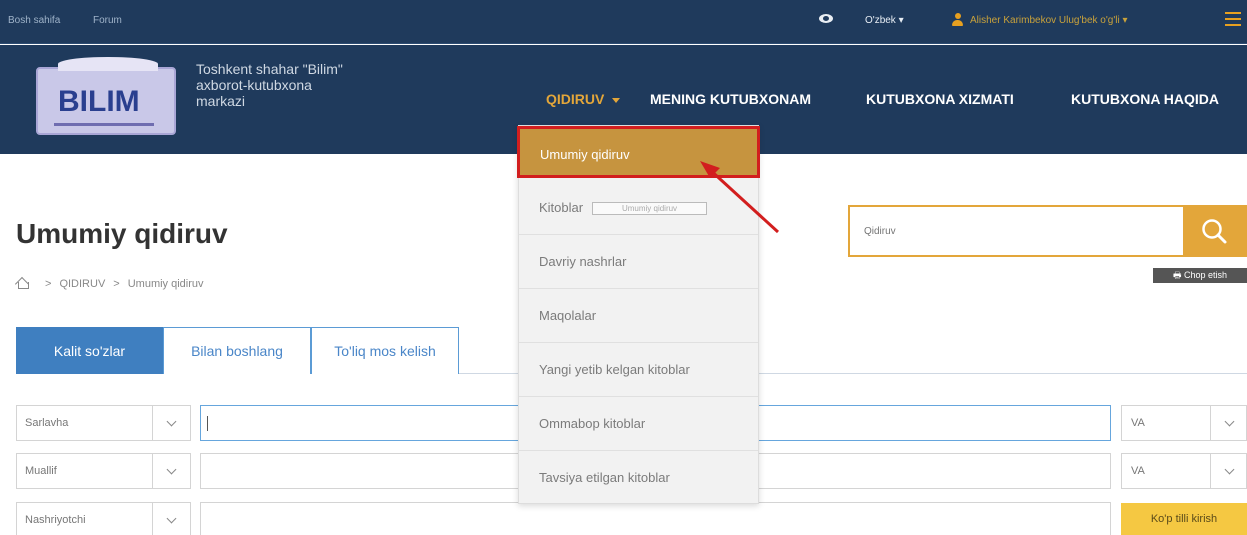 The height and width of the screenshot is (535, 1247). I want to click on field-select-1: Sarlavha, so click(103, 423).